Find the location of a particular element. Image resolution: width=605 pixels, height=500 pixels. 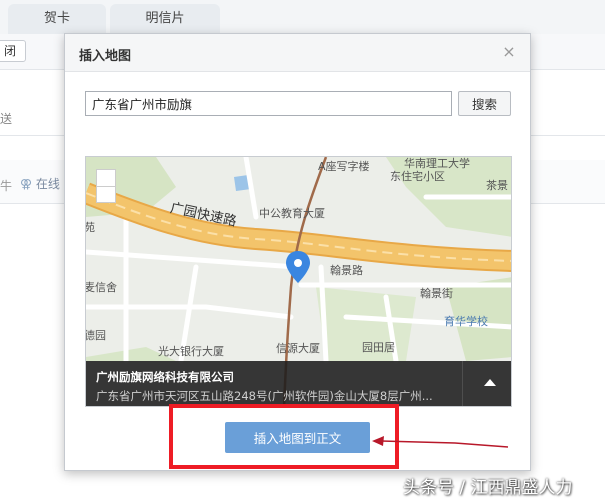

watermark: 头条号 / 江西鼎盛人力 is located at coordinates (488, 488).